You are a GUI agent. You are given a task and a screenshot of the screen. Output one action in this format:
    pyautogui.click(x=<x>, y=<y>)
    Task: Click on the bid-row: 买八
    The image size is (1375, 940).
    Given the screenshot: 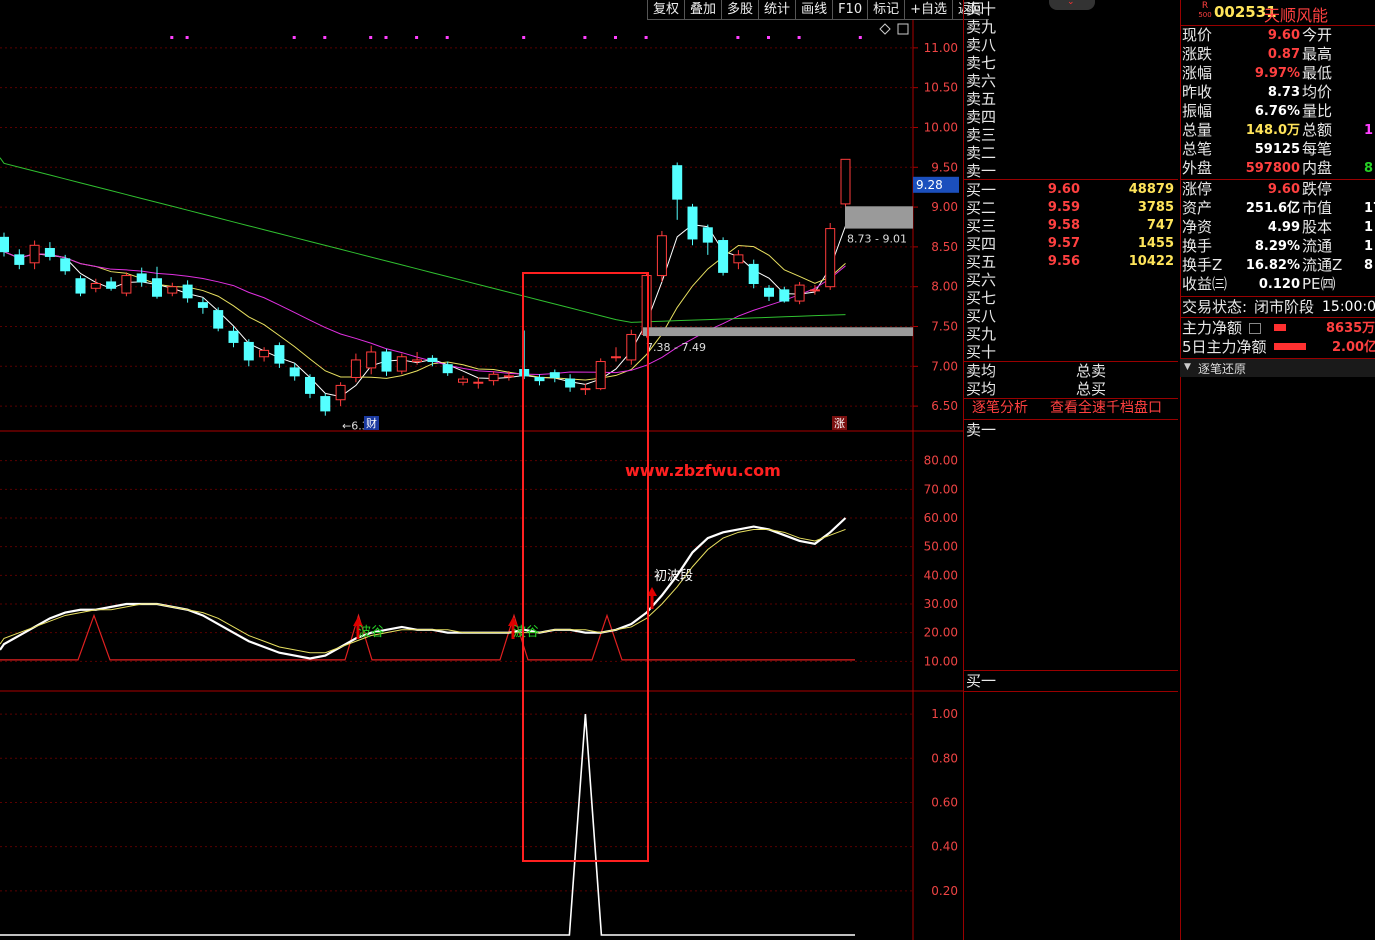 What is the action you would take?
    pyautogui.click(x=981, y=316)
    